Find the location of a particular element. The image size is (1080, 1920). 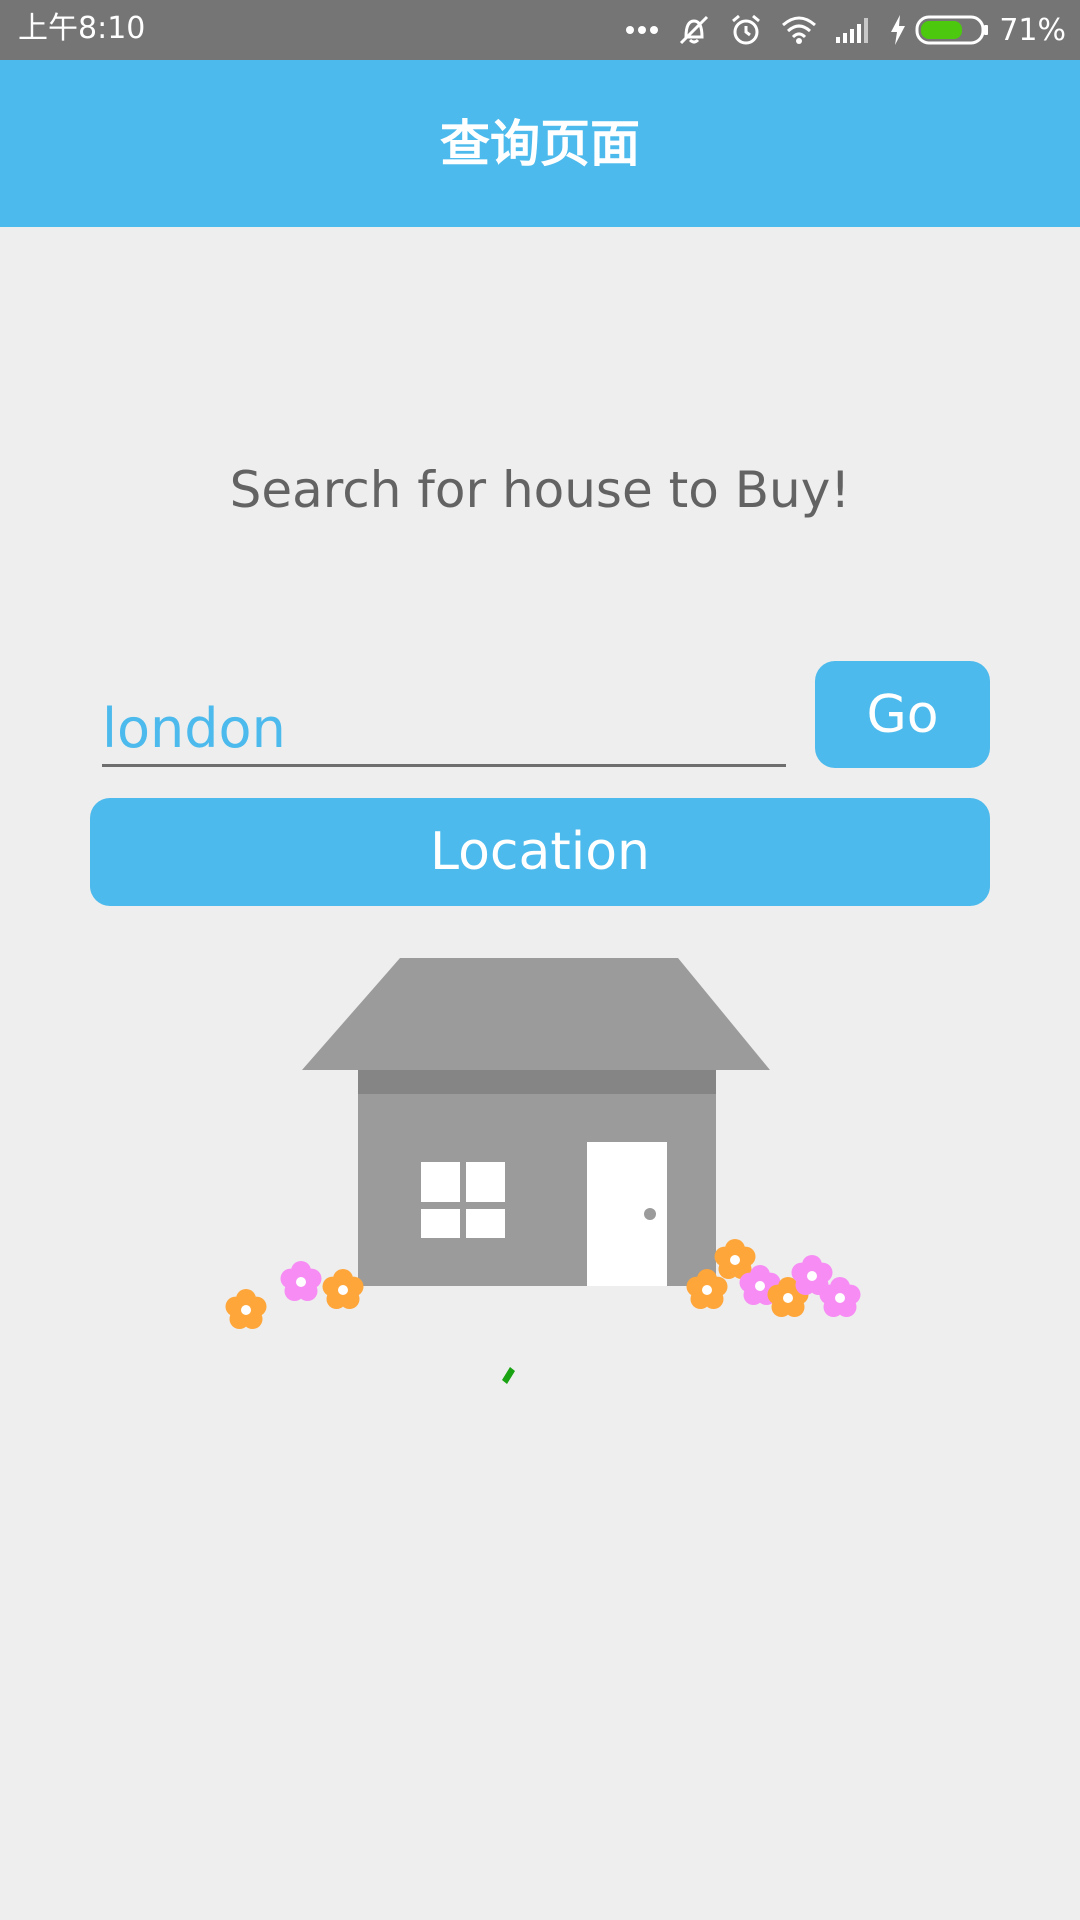

mute-vibrate-icon is located at coordinates (694, 30).